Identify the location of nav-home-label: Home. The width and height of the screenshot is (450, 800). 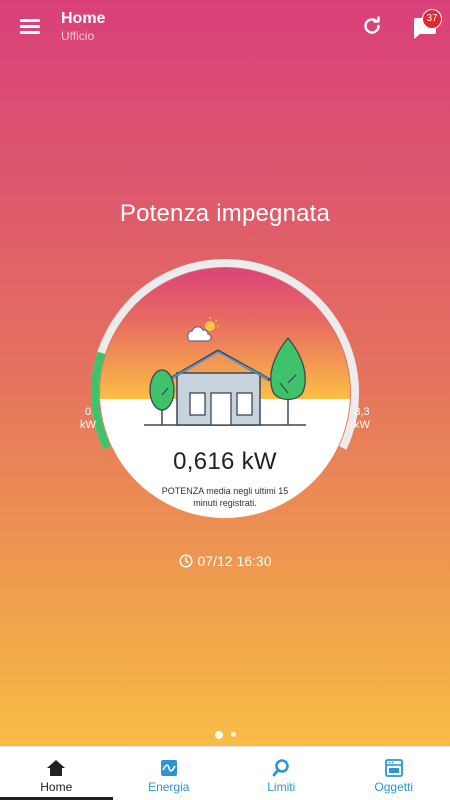
(56, 787).